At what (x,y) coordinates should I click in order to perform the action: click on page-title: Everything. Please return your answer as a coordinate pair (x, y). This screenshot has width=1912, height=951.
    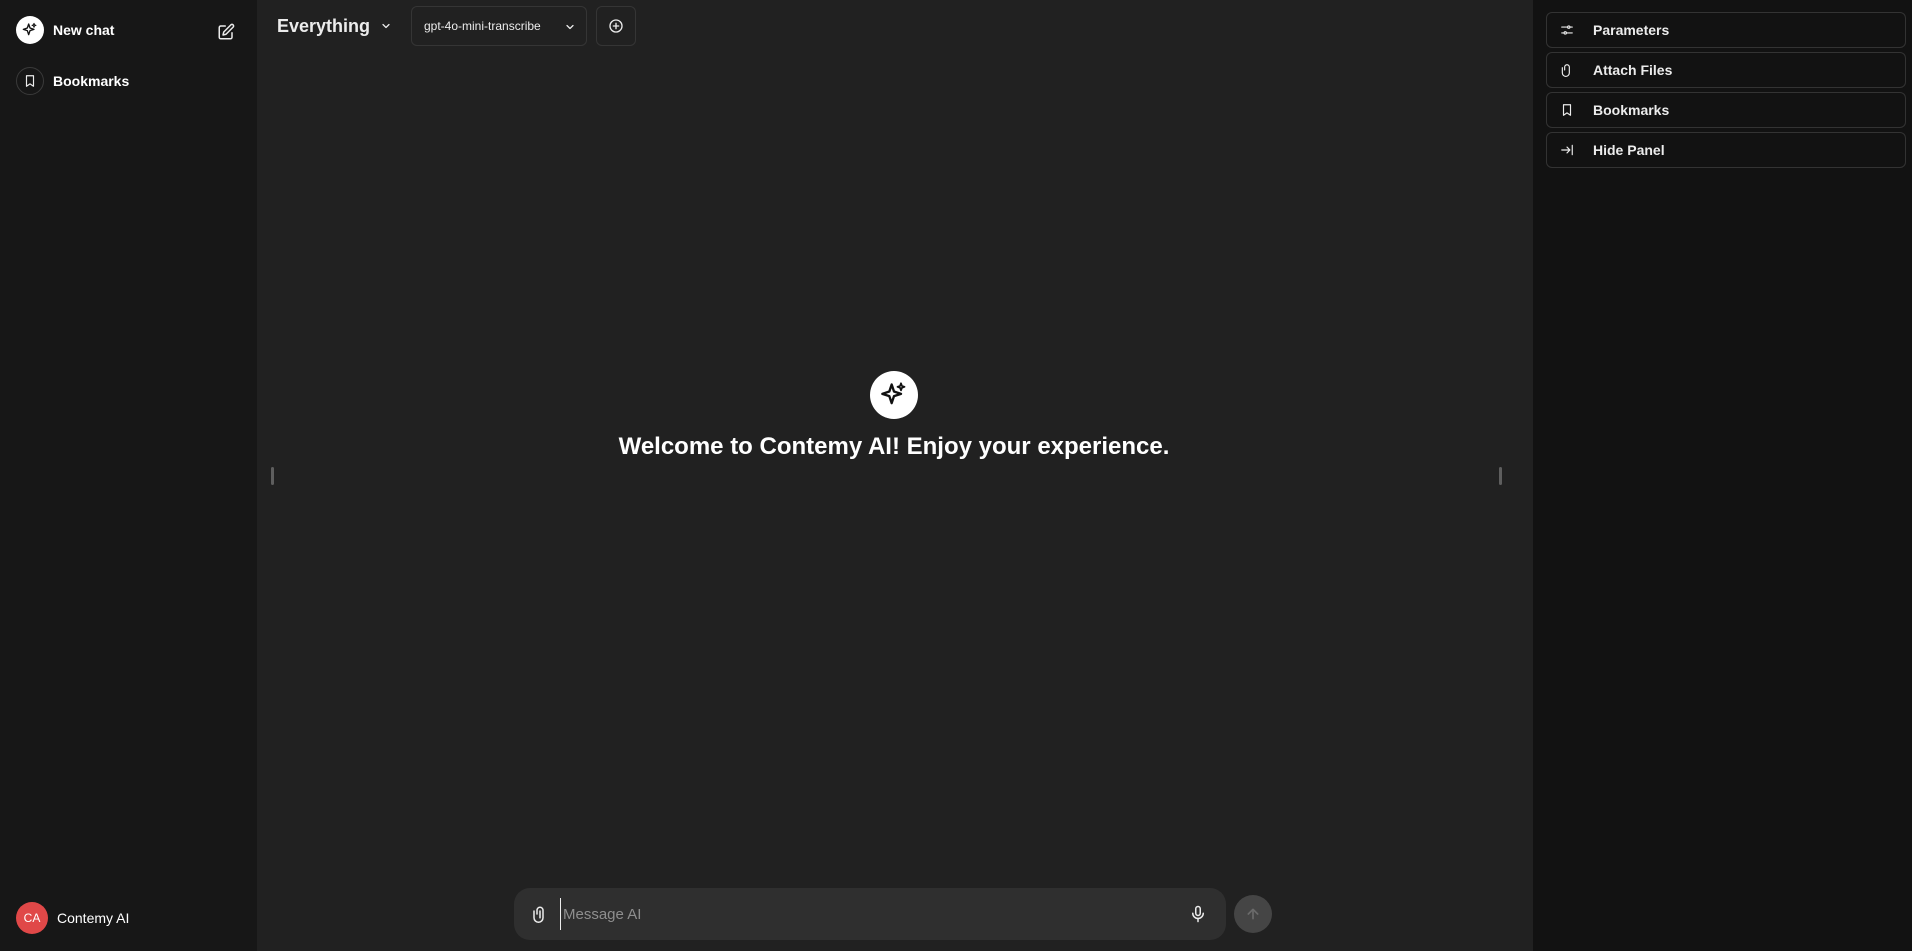
    Looking at the image, I should click on (324, 25).